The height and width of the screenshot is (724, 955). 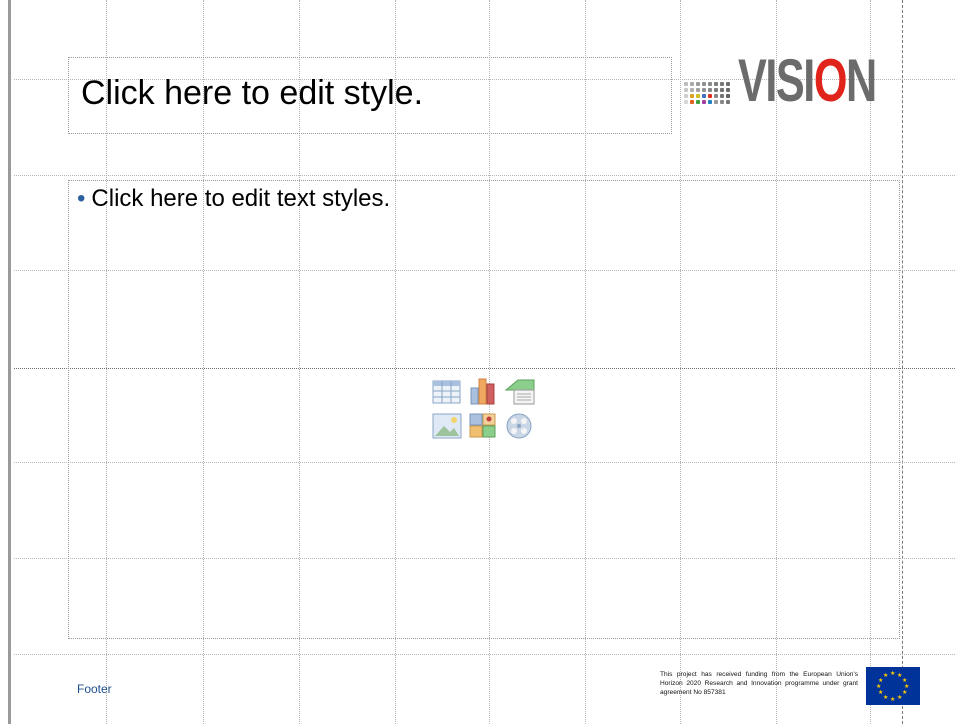 I want to click on insert-media-icon, so click(x=519, y=426).